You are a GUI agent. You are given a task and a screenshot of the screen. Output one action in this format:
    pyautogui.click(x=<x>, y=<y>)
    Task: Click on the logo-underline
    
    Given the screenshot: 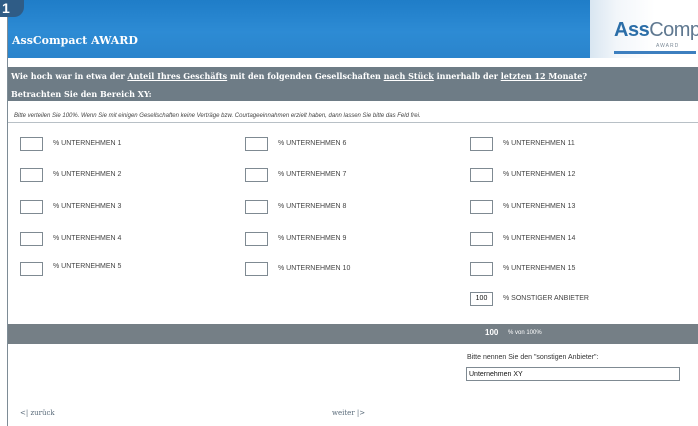 What is the action you would take?
    pyautogui.click(x=655, y=52)
    